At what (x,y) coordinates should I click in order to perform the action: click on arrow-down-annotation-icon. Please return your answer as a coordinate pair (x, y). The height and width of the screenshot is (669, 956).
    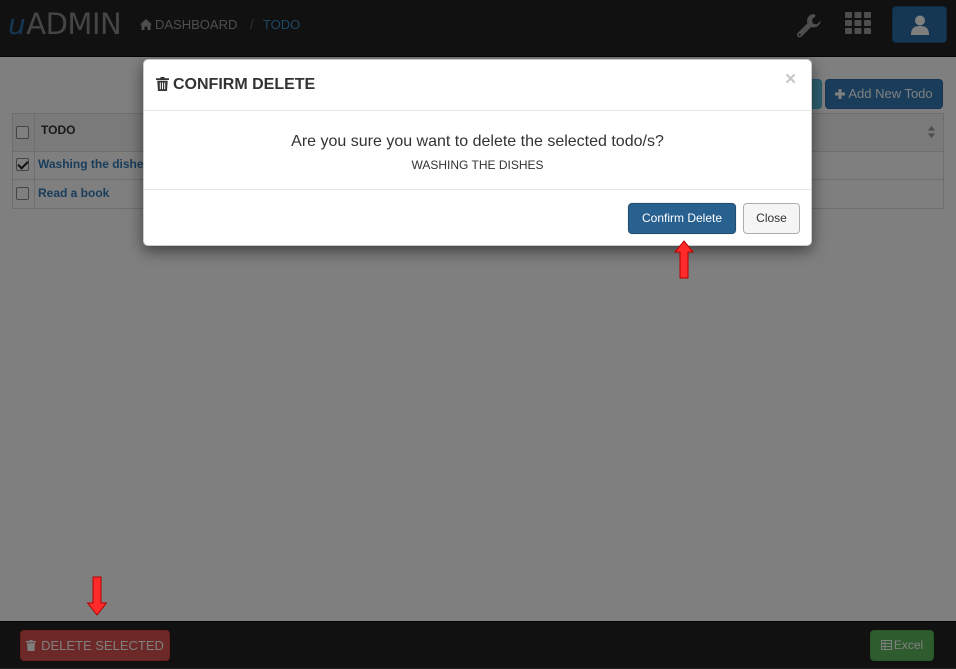
    Looking at the image, I should click on (97, 596).